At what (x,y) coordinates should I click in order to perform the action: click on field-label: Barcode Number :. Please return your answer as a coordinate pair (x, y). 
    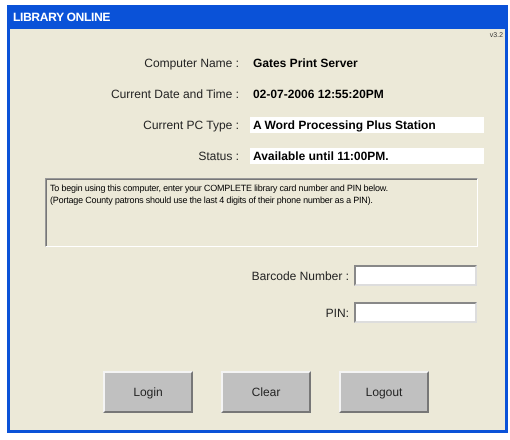
    Looking at the image, I should click on (299, 276).